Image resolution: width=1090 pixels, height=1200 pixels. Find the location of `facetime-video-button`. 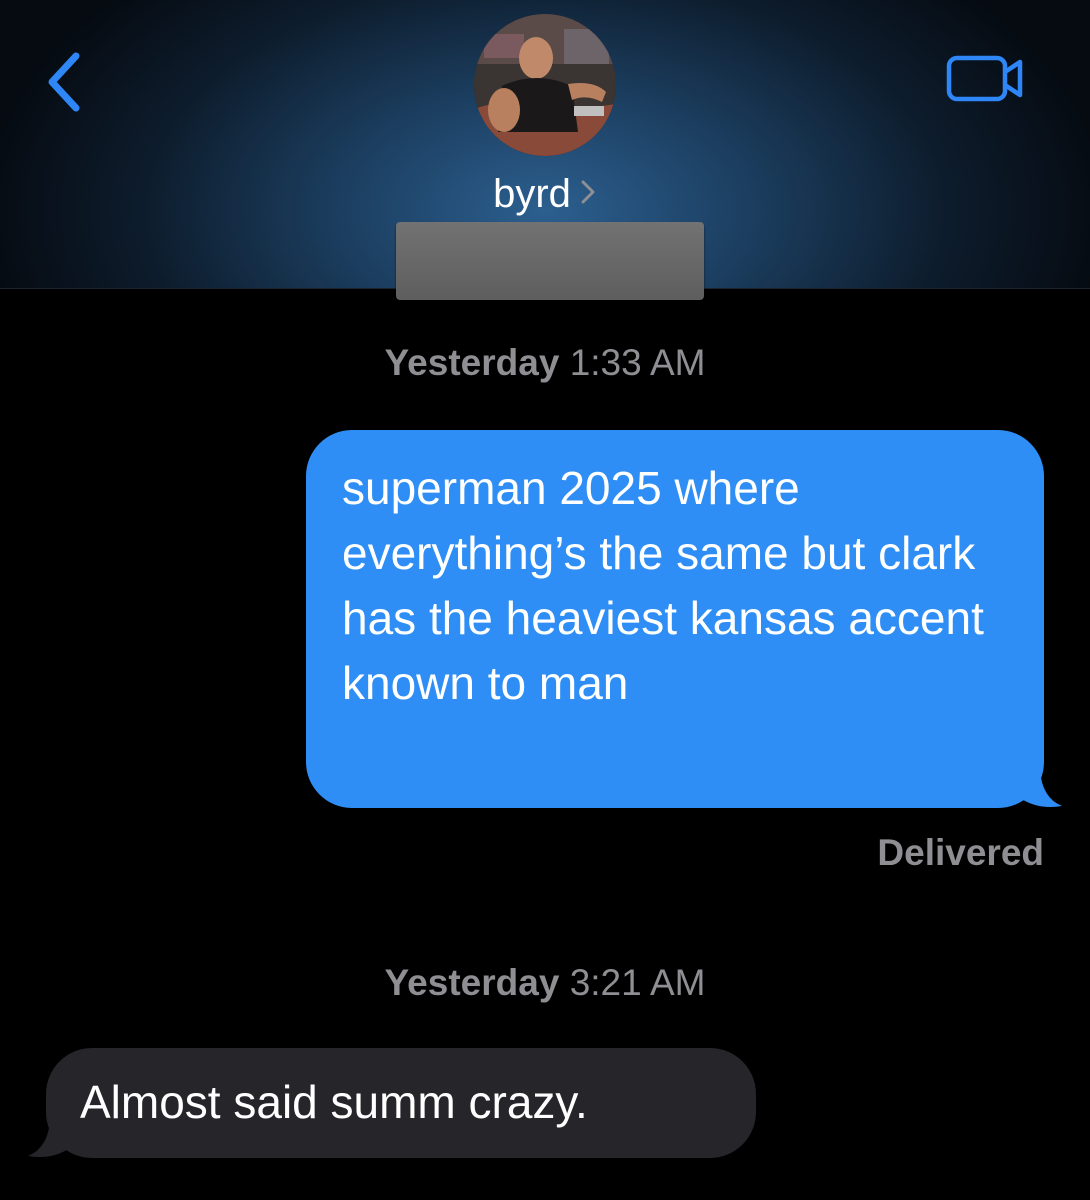

facetime-video-button is located at coordinates (985, 80).